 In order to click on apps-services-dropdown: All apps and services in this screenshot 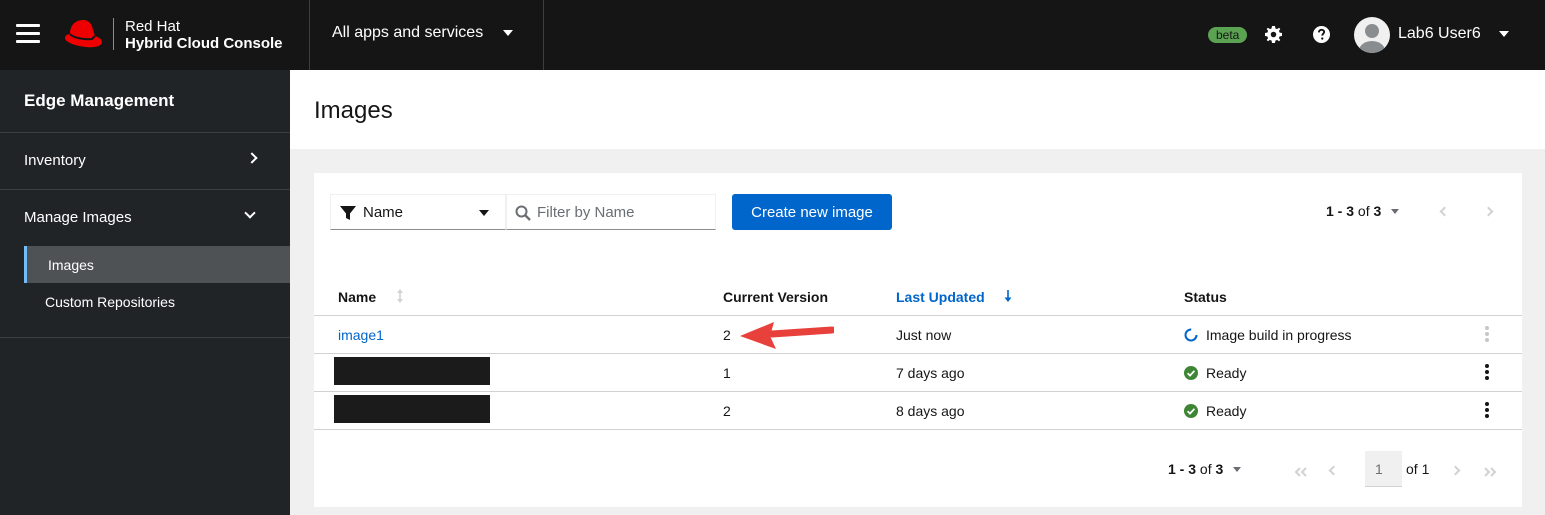, I will do `click(423, 33)`.